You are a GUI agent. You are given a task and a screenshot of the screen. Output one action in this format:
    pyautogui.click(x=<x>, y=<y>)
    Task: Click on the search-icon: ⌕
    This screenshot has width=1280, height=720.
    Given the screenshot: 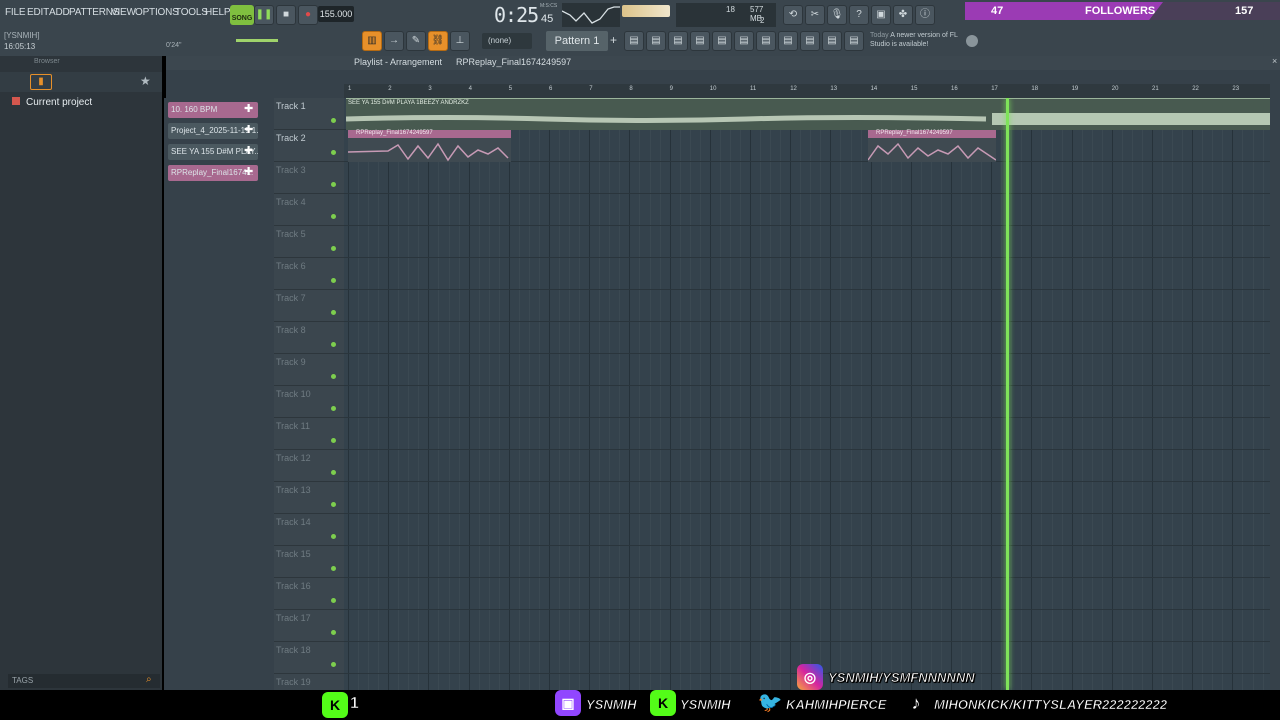 What is the action you would take?
    pyautogui.click(x=149, y=679)
    